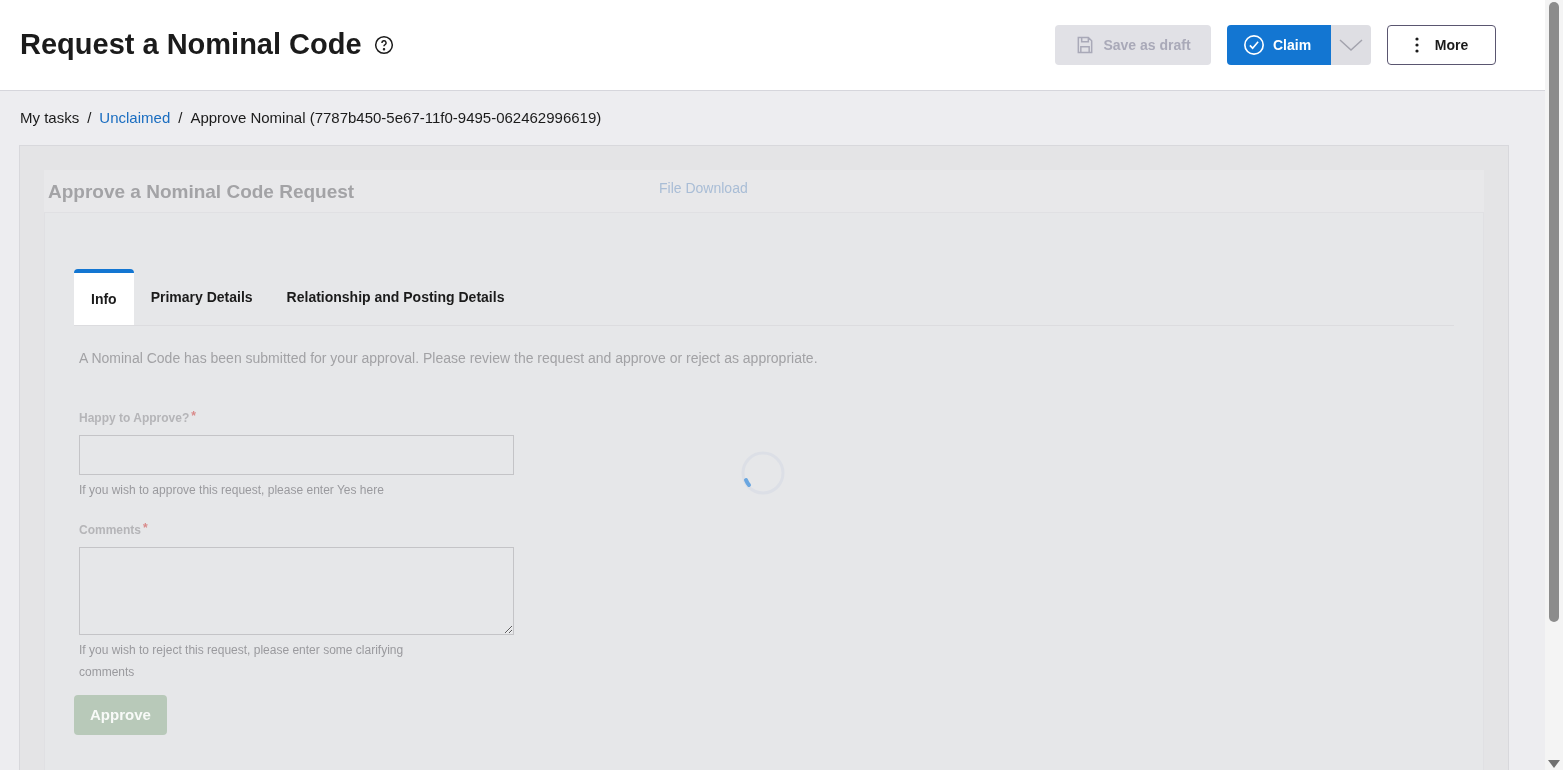 The width and height of the screenshot is (1563, 770). What do you see at coordinates (201, 192) in the screenshot?
I see `form-title: Approve a Nominal Code Request` at bounding box center [201, 192].